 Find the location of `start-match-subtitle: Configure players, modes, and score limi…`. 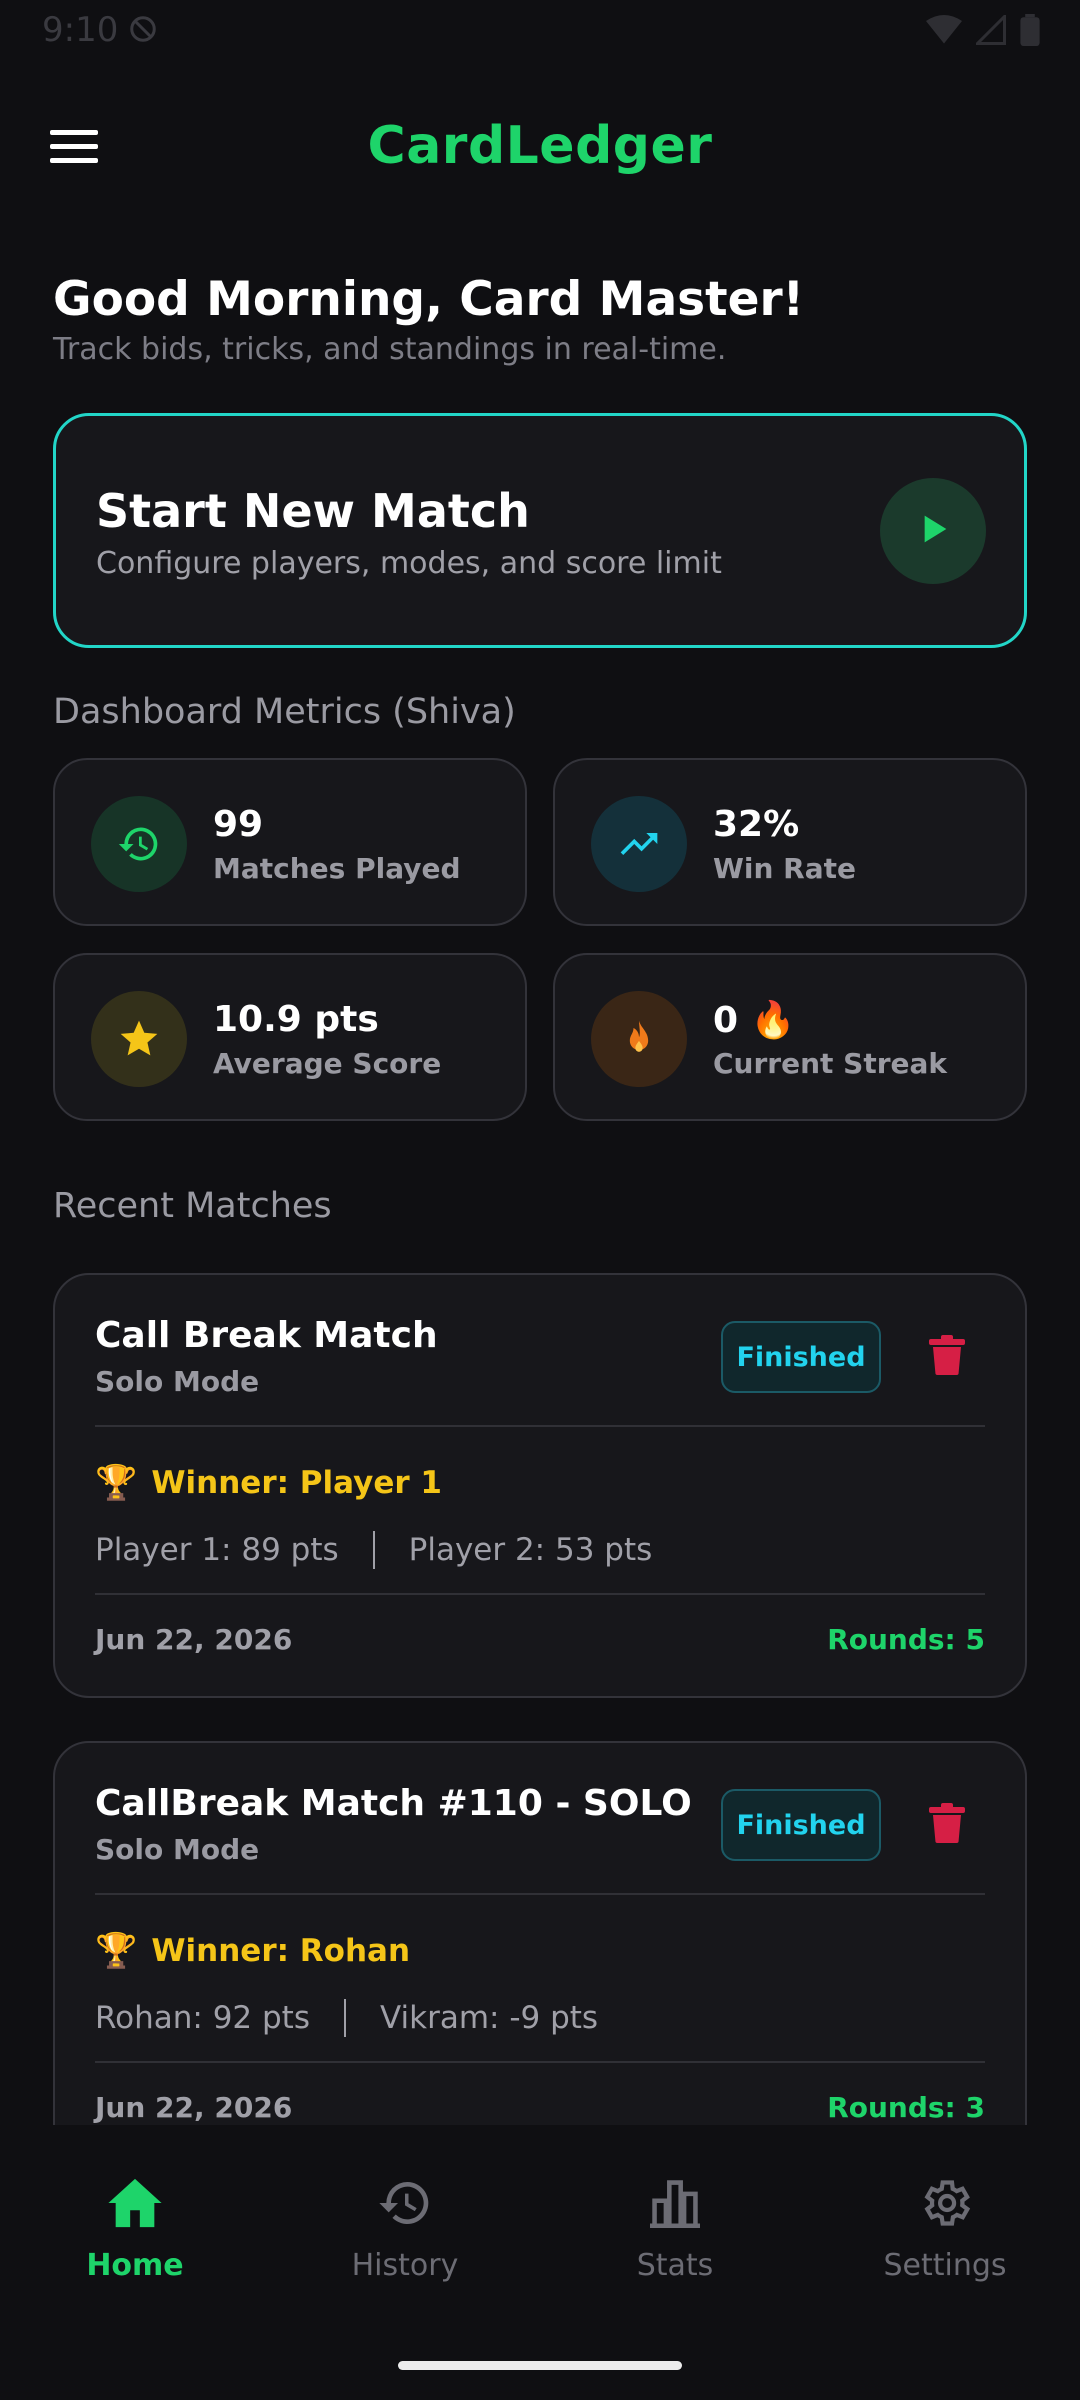

start-match-subtitle: Configure players, modes, and score limi… is located at coordinates (409, 563).